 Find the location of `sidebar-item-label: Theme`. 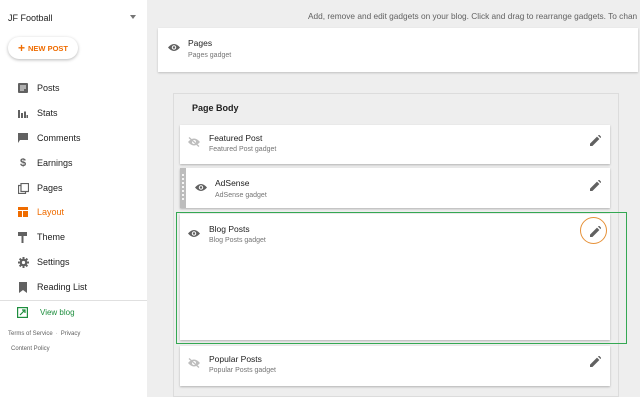

sidebar-item-label: Theme is located at coordinates (51, 237).